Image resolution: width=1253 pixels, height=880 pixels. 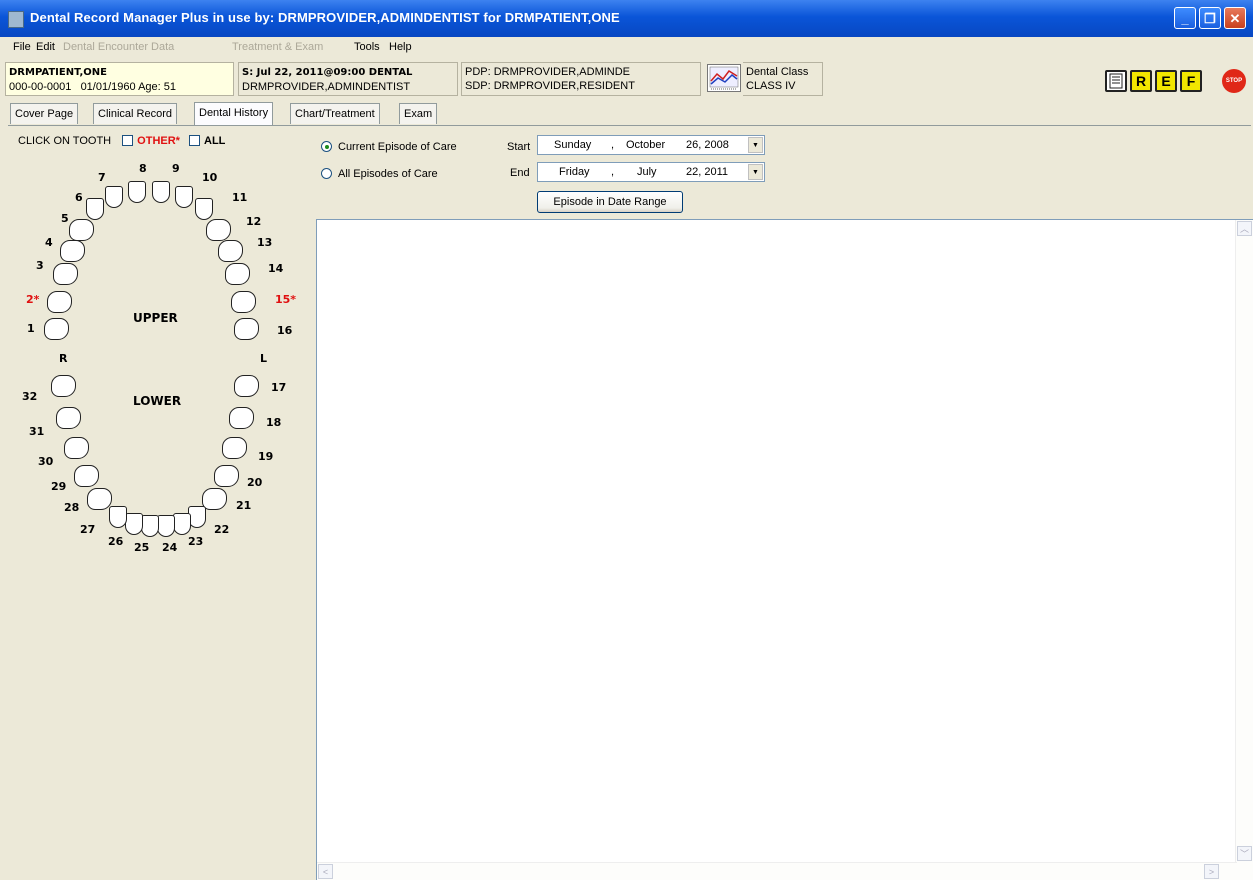 I want to click on tooth-number-21: 21, so click(x=244, y=505).